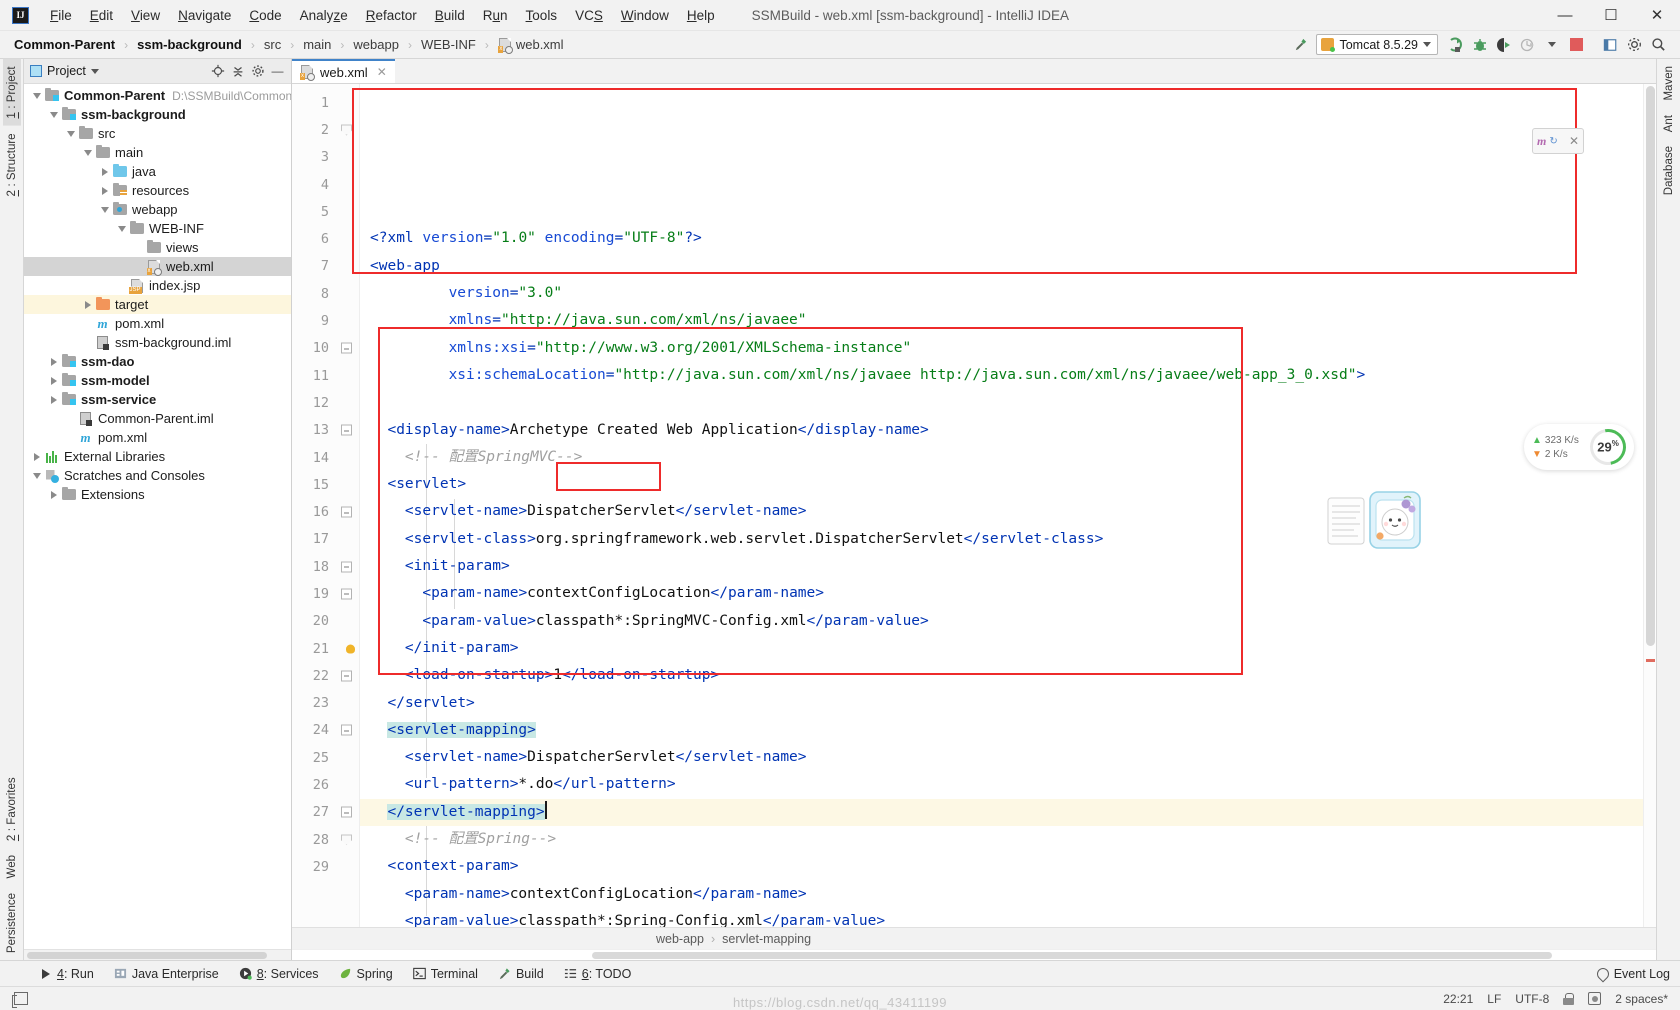 This screenshot has width=1680, height=1010. What do you see at coordinates (272, 44) in the screenshot?
I see `breadcrumb-src: src` at bounding box center [272, 44].